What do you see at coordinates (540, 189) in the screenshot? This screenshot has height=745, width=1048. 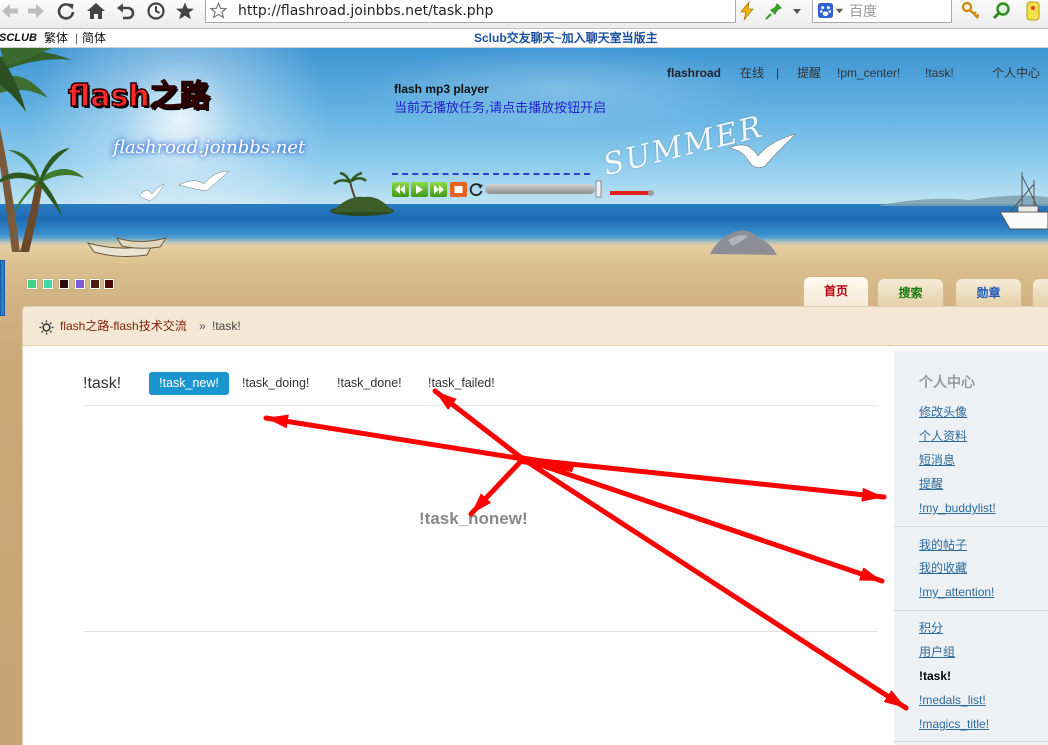 I see `progress-track` at bounding box center [540, 189].